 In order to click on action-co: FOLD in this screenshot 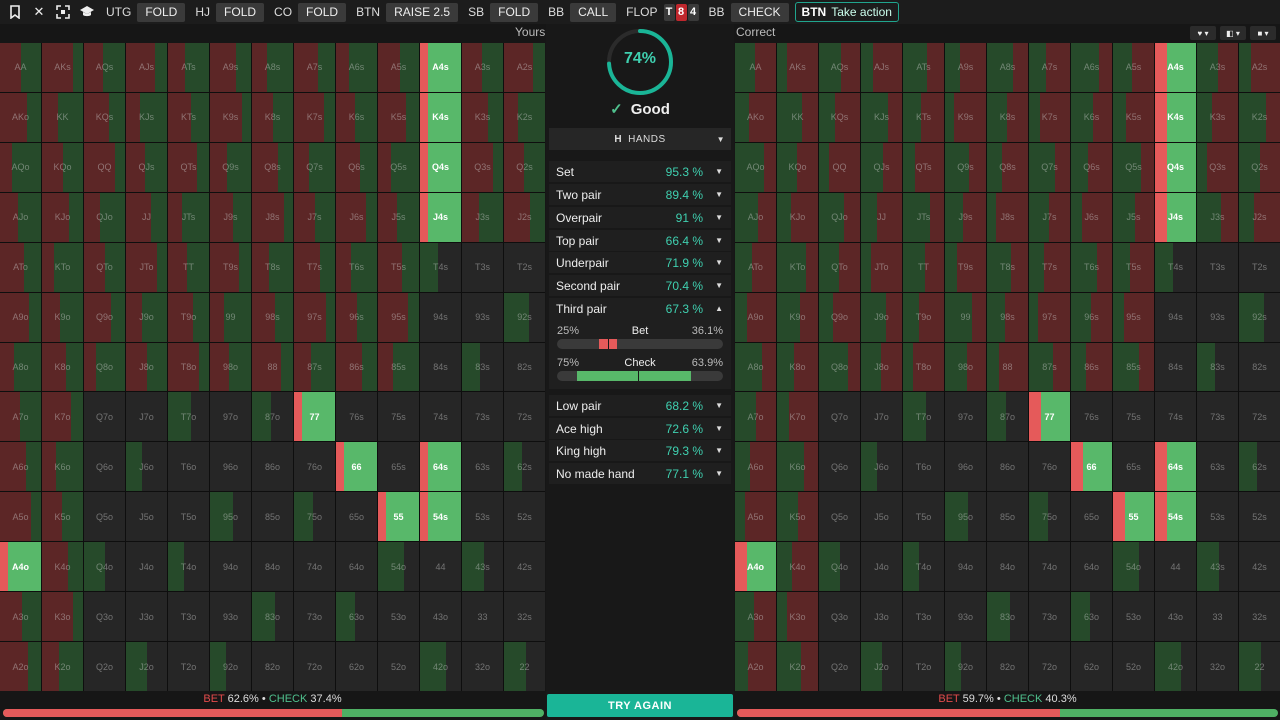, I will do `click(322, 12)`.